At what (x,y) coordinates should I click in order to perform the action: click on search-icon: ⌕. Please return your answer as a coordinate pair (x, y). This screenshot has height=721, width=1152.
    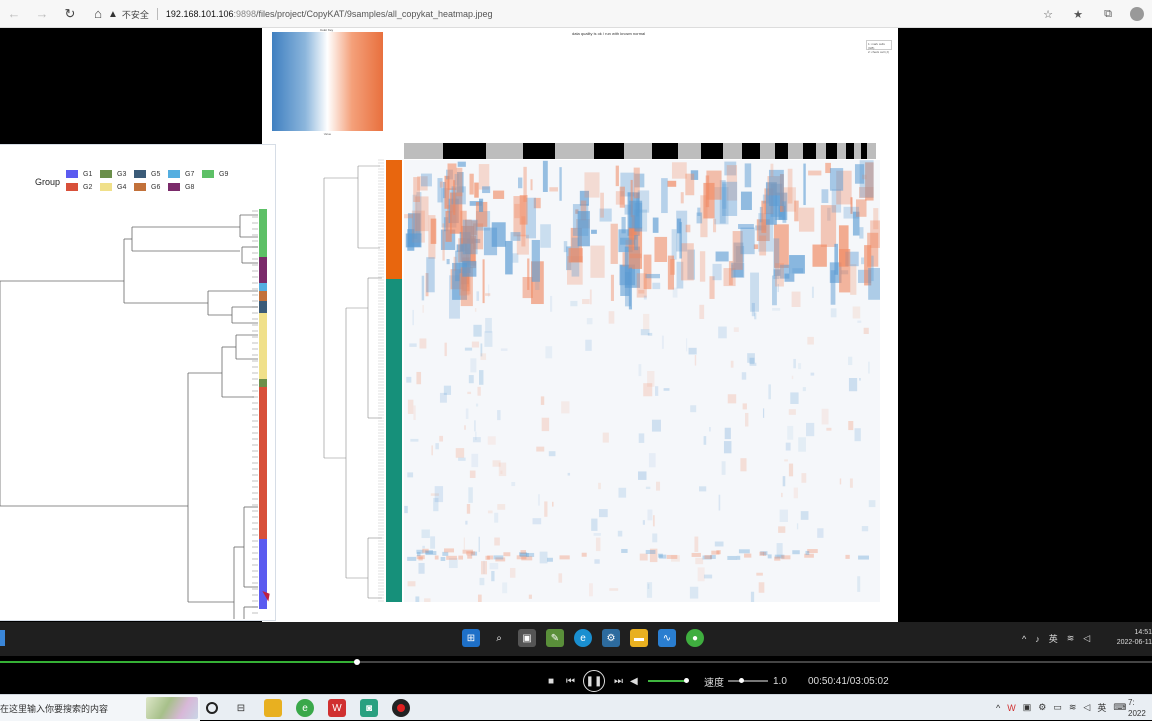
    Looking at the image, I should click on (499, 638).